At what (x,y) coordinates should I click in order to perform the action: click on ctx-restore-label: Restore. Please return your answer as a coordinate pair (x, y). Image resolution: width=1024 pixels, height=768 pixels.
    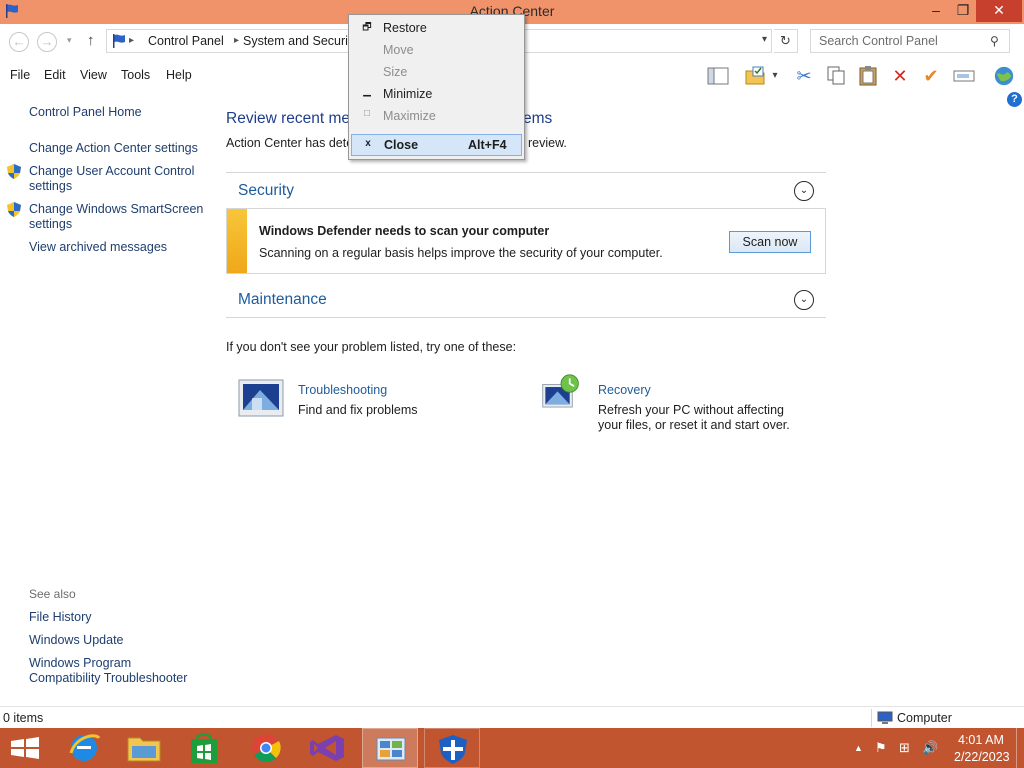
    Looking at the image, I should click on (405, 28).